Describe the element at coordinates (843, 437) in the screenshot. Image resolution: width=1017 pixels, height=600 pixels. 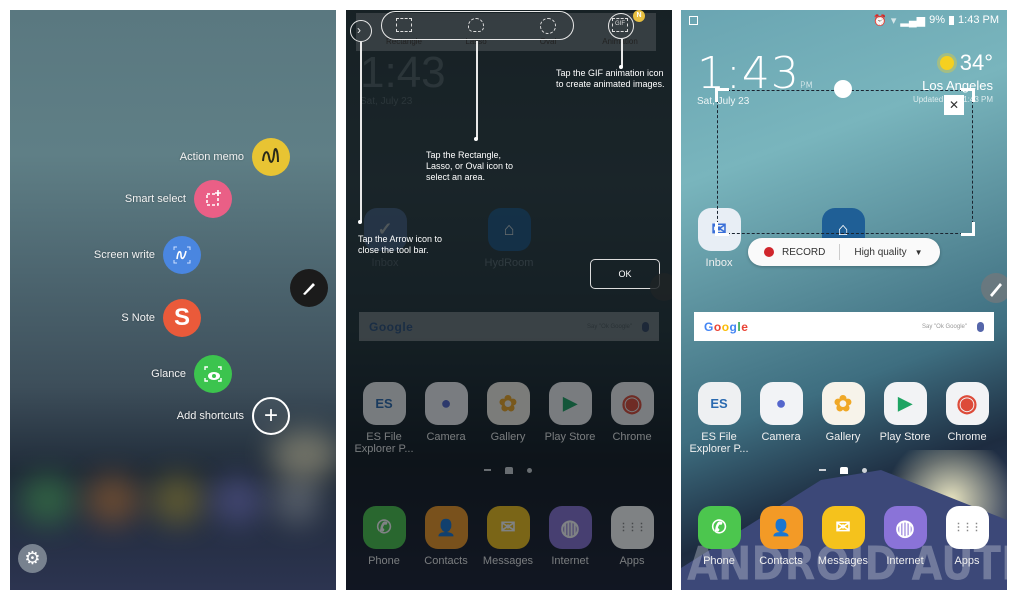
I see `app-label: Gallery` at that location.